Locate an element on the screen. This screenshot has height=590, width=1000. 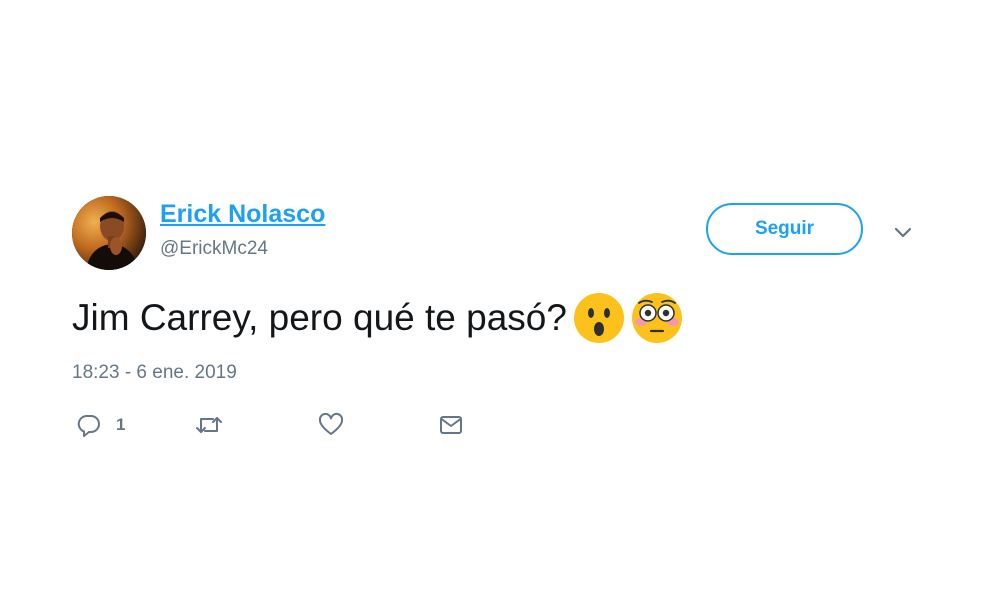
tweet-actions: 1 is located at coordinates (282, 425).